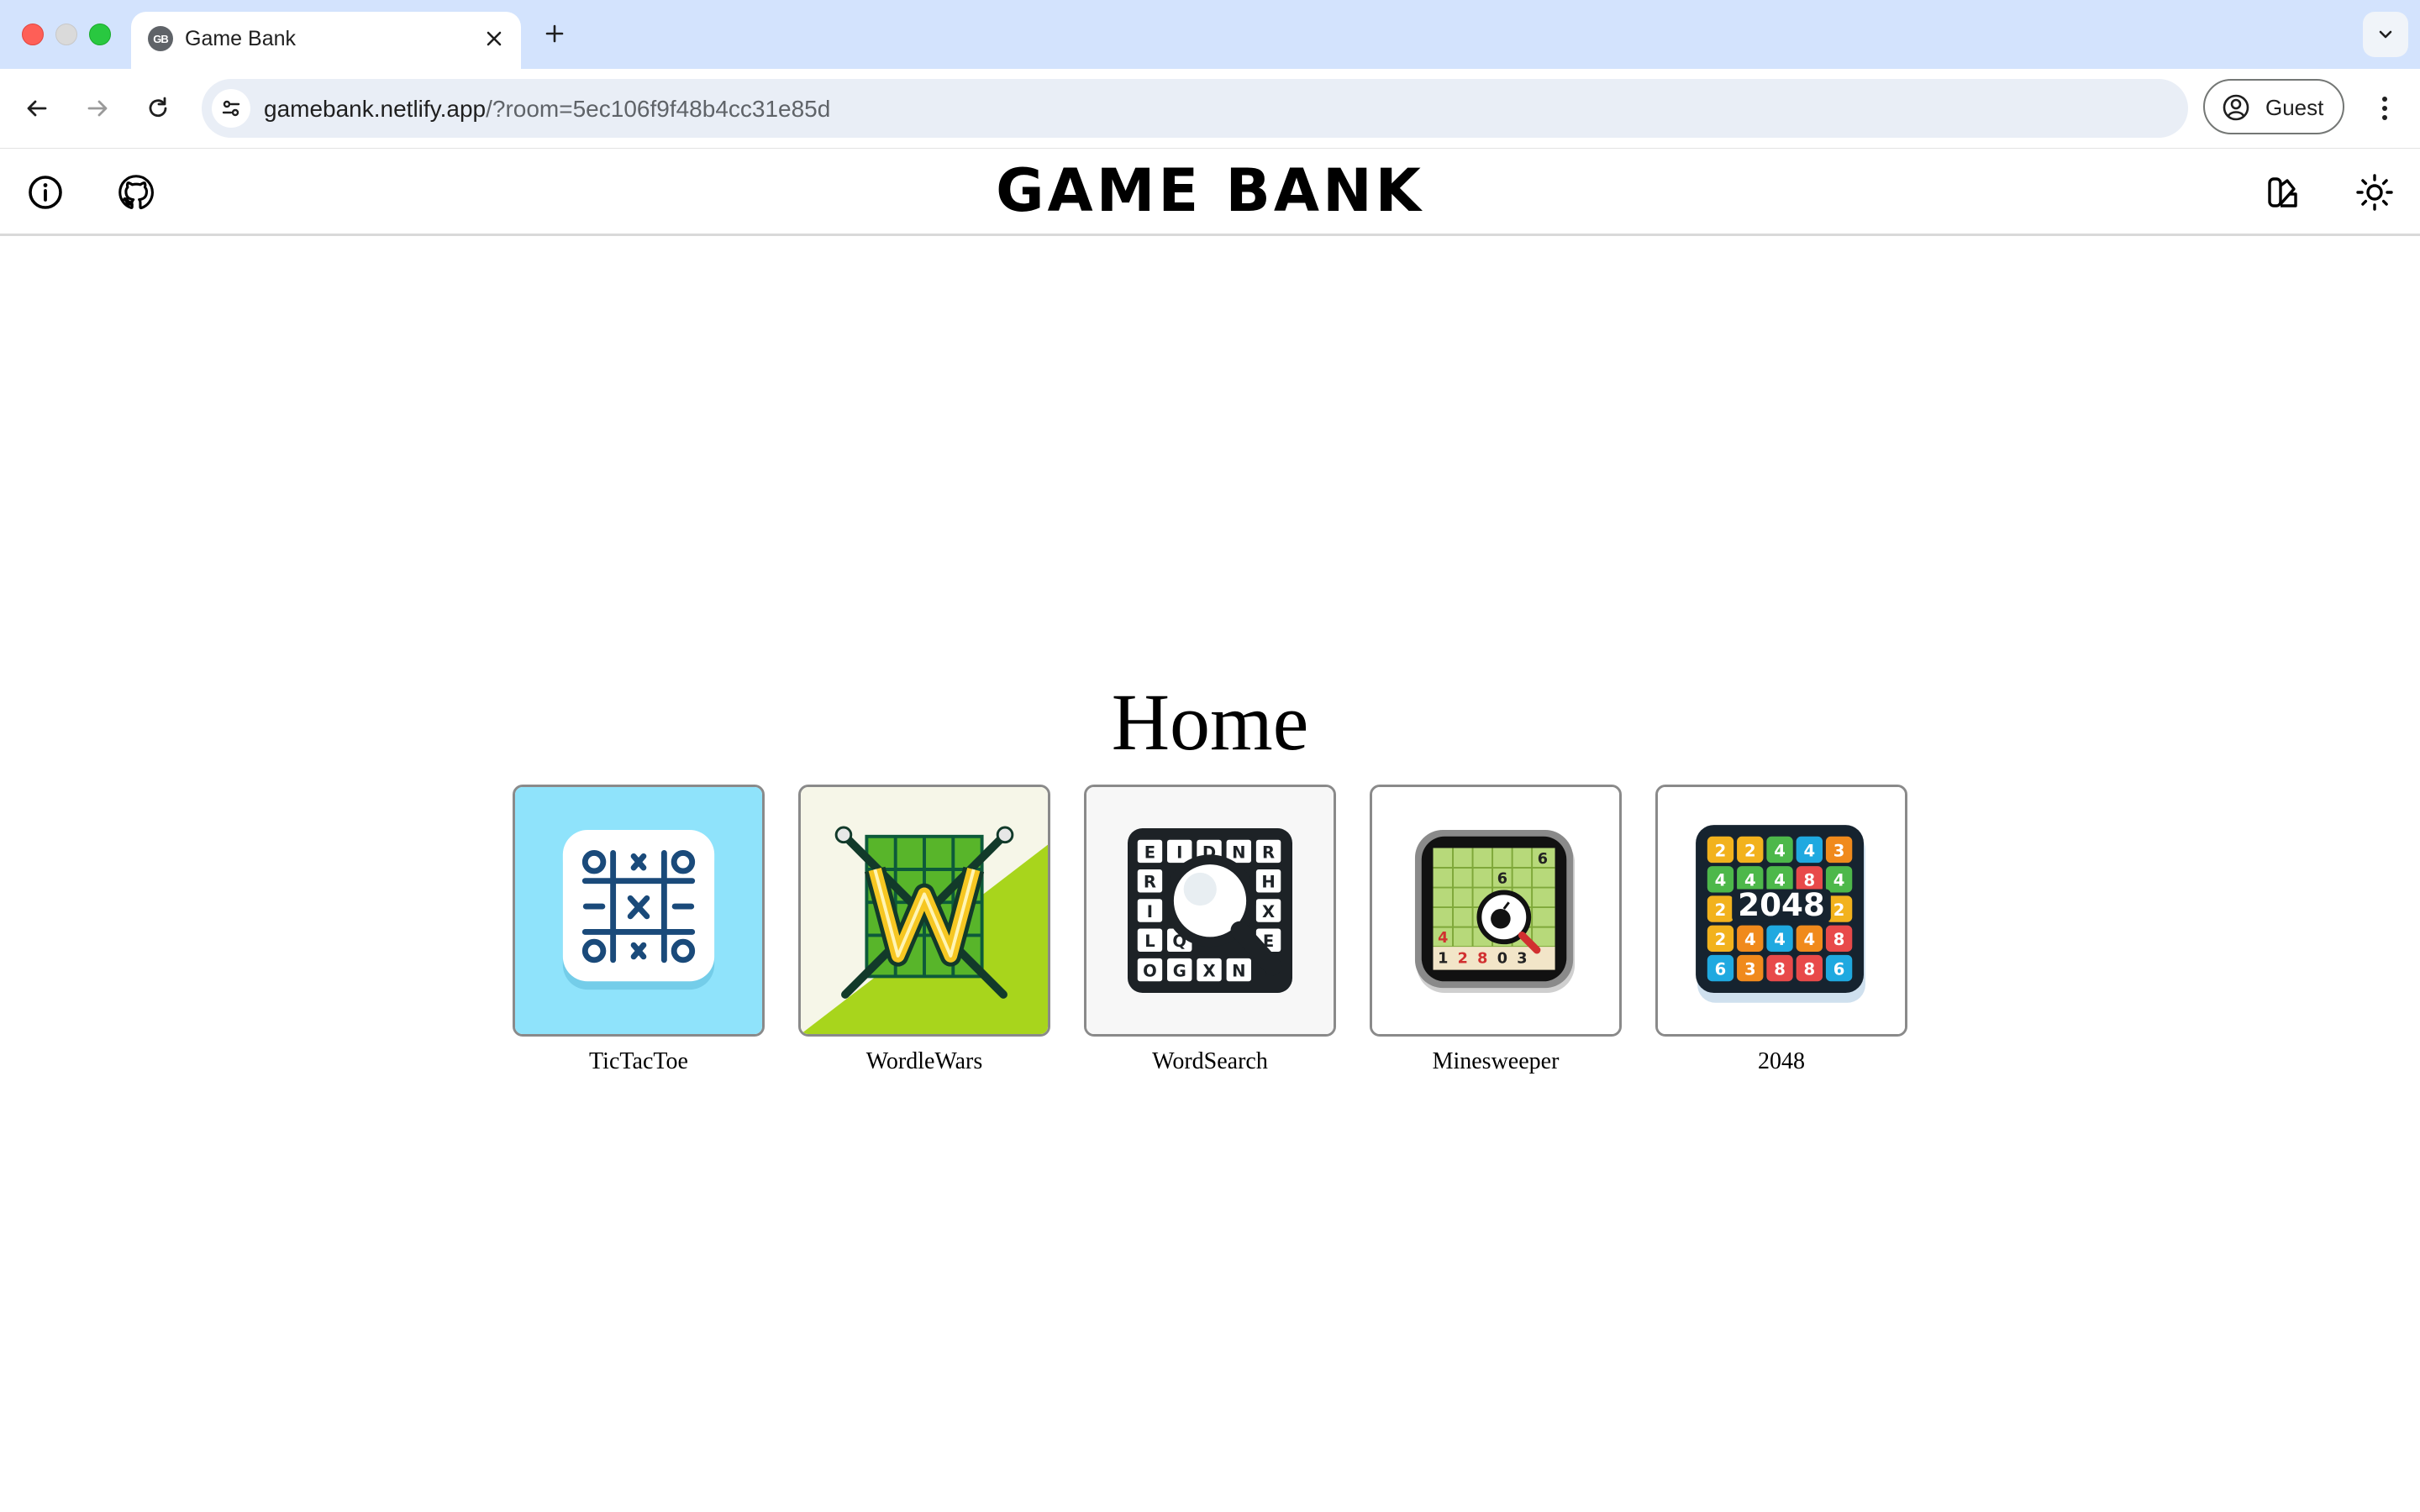 Image resolution: width=2420 pixels, height=1512 pixels. Describe the element at coordinates (1210, 722) in the screenshot. I see `page-heading: Home` at that location.